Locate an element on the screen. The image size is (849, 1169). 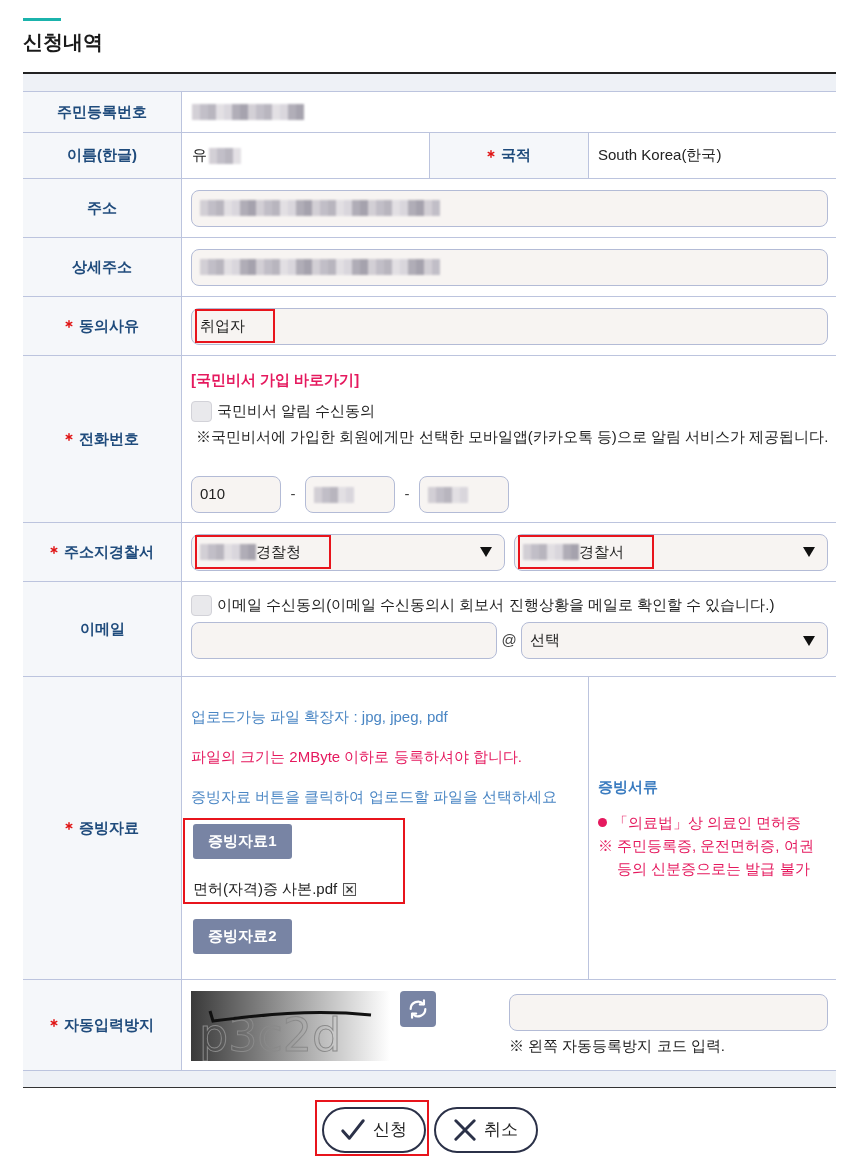
notice-text: 파일의 크기는 2MByte 이하로 등록하셔야 합니다. is located at coordinates (356, 757).